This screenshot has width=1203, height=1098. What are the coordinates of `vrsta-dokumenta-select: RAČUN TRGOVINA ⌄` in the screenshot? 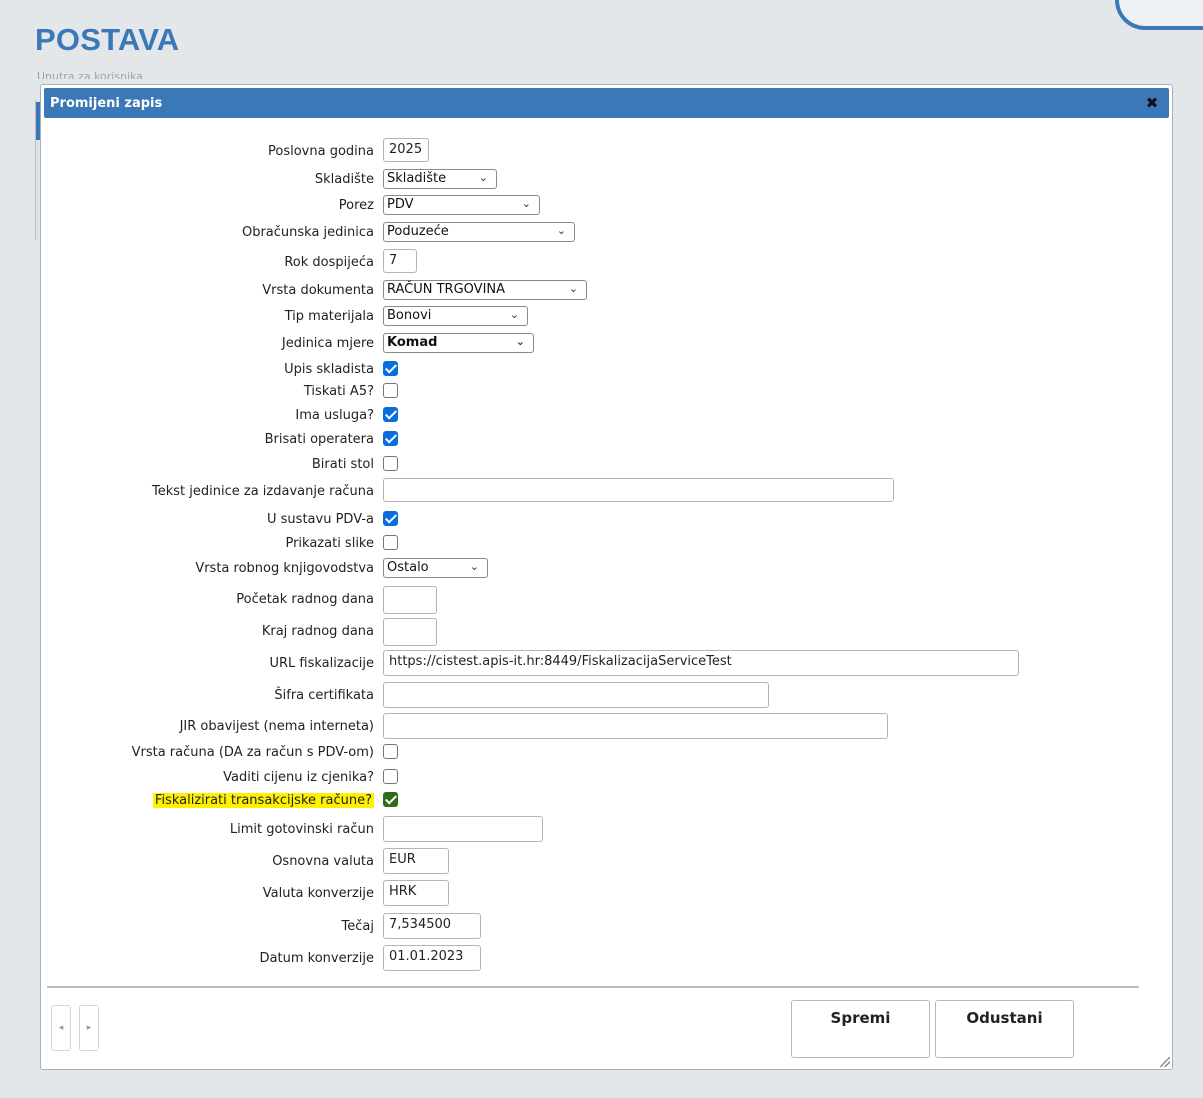 It's located at (485, 290).